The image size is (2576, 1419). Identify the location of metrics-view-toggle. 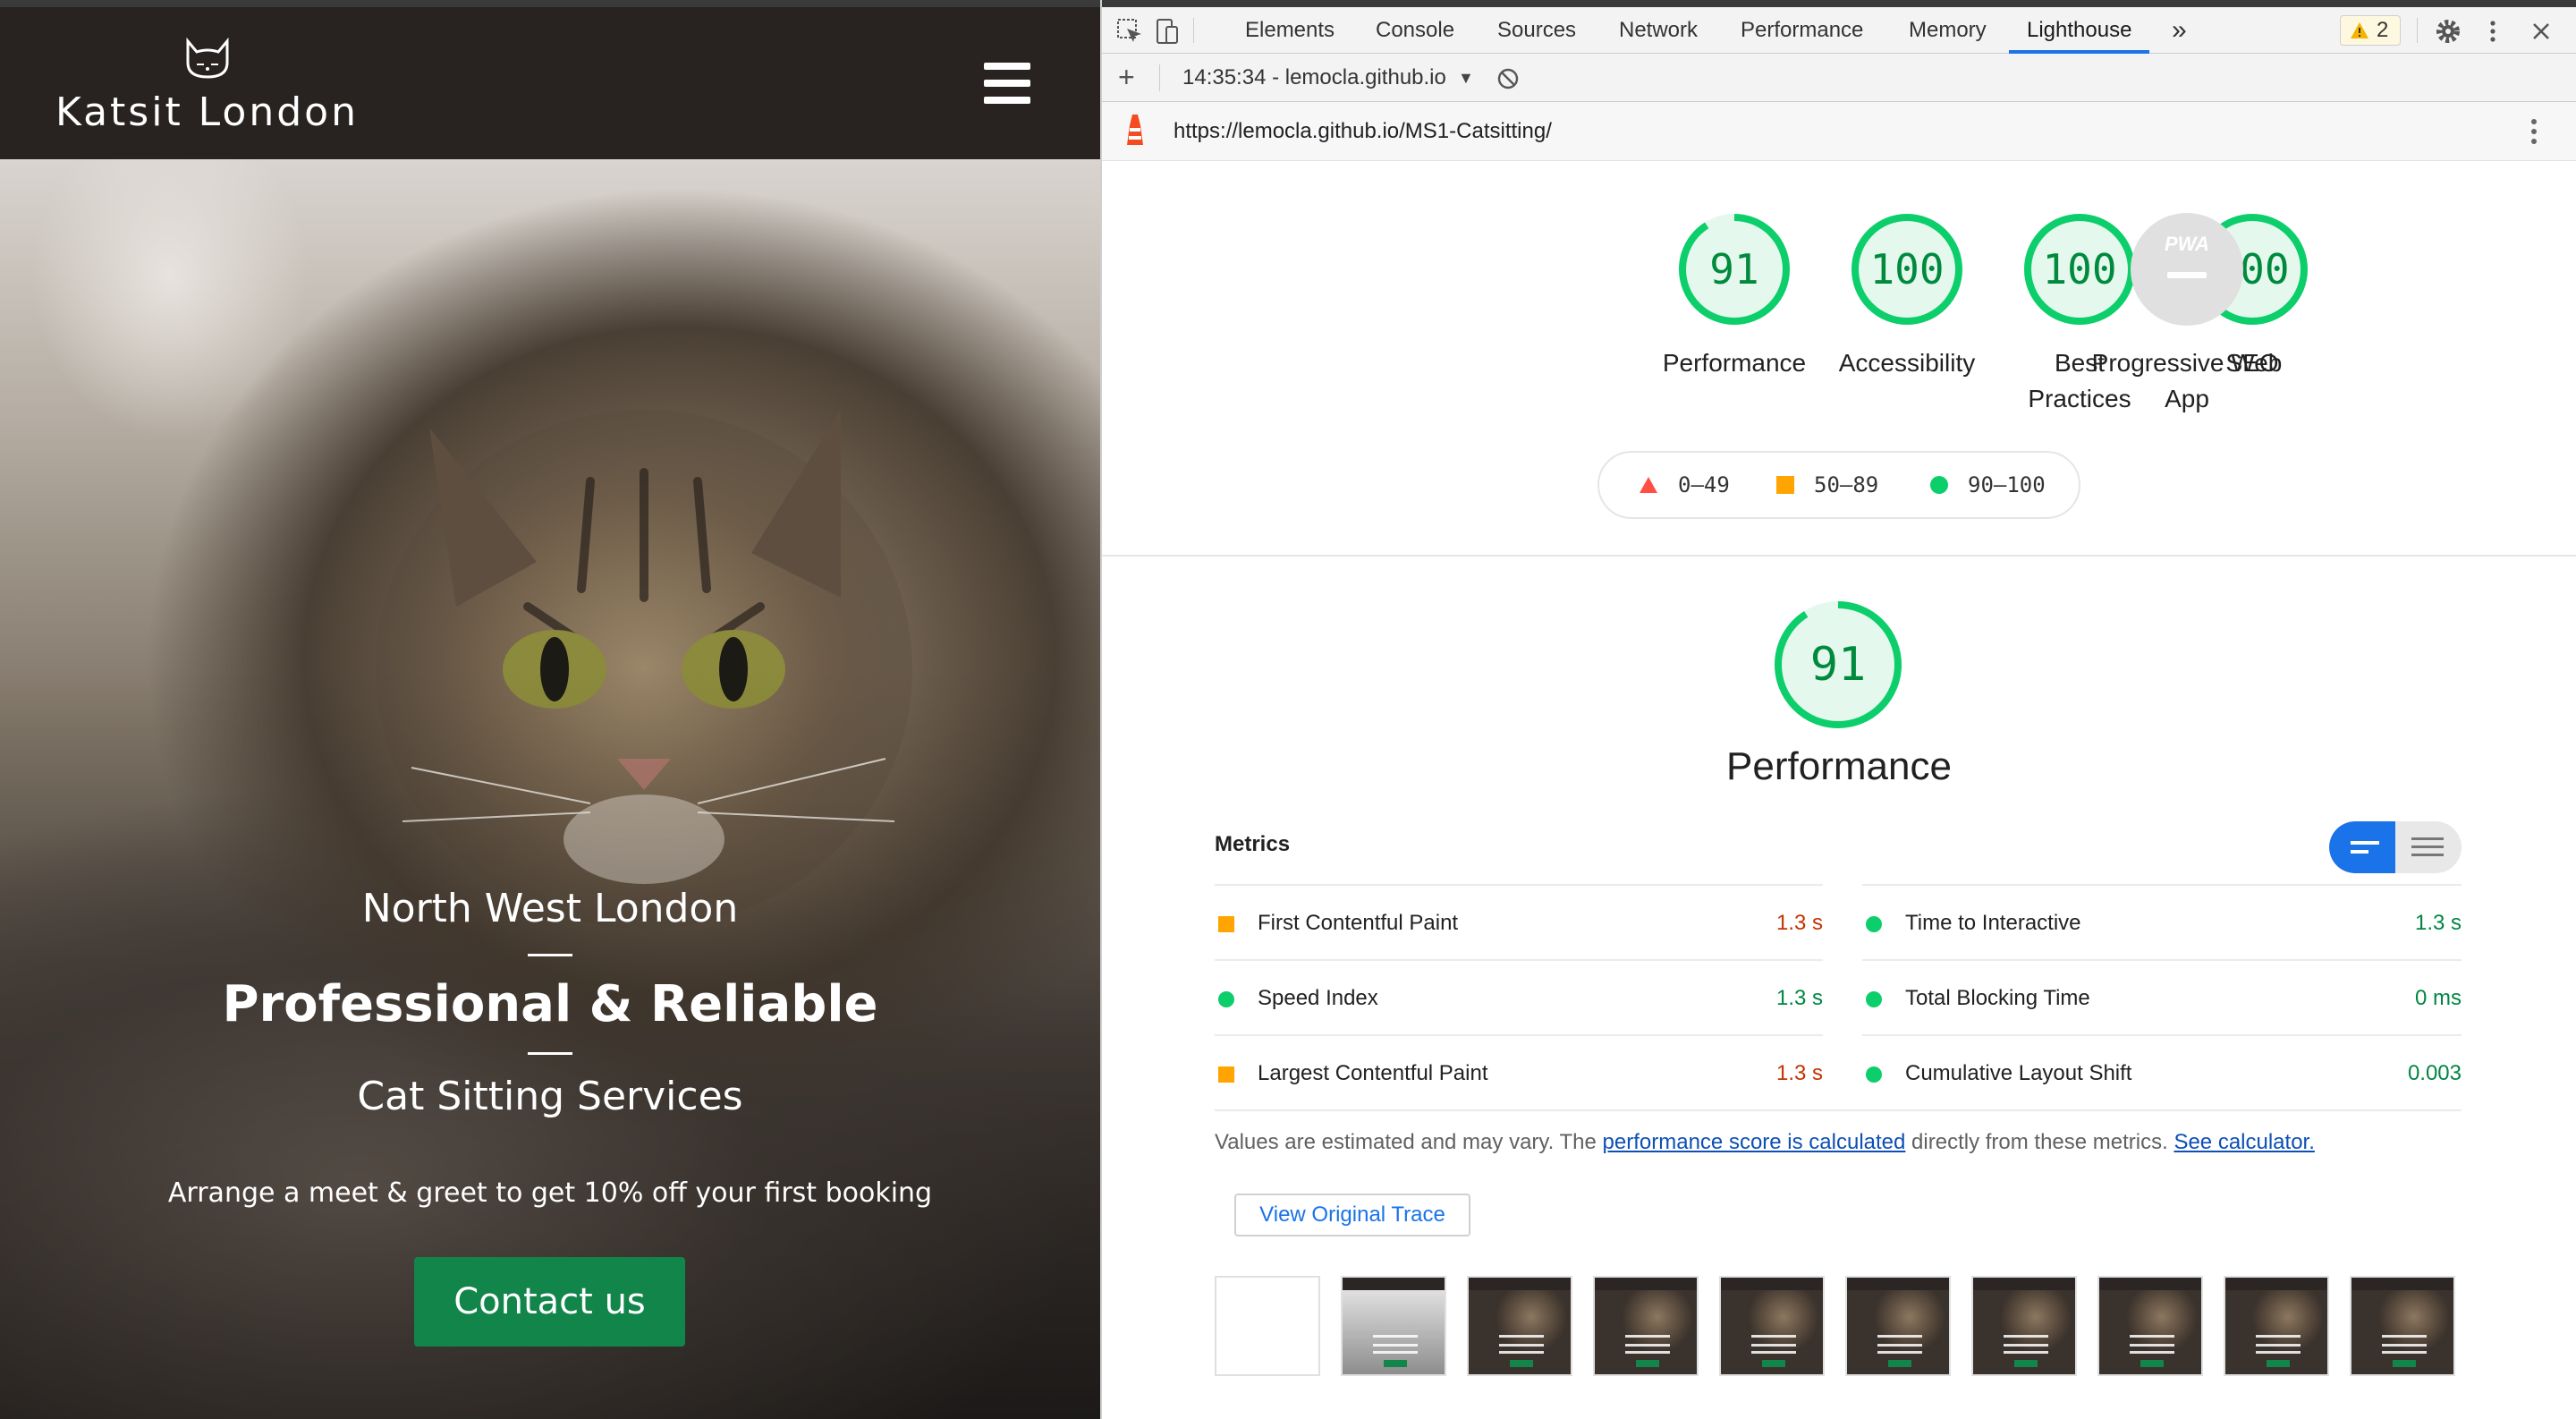
(2395, 847).